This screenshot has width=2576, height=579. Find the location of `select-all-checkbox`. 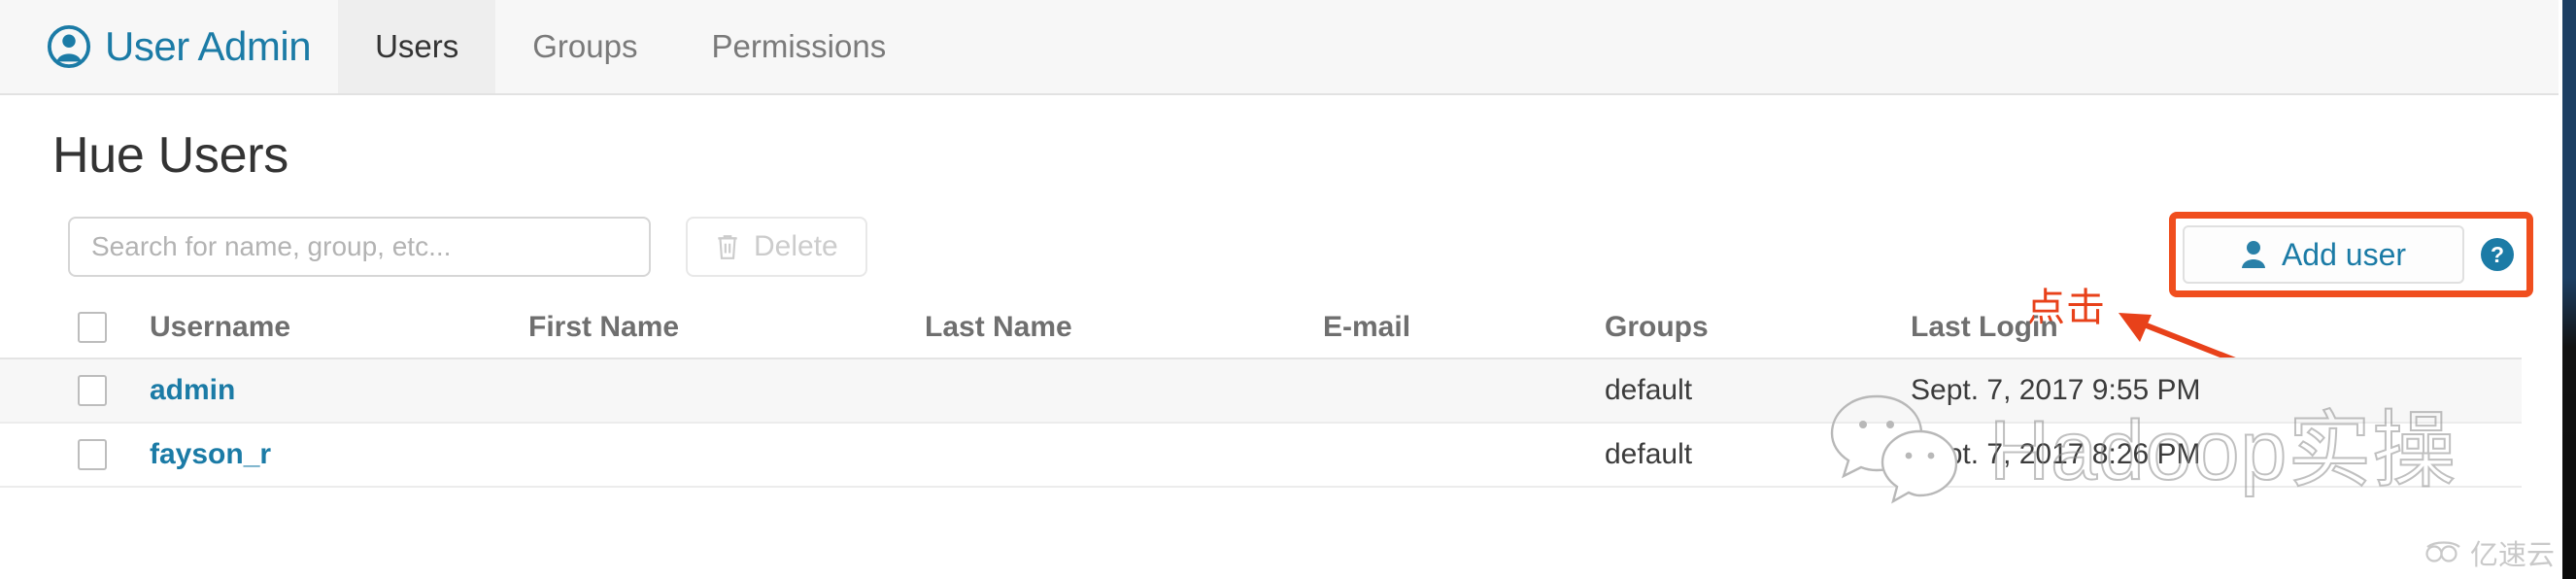

select-all-checkbox is located at coordinates (92, 327).